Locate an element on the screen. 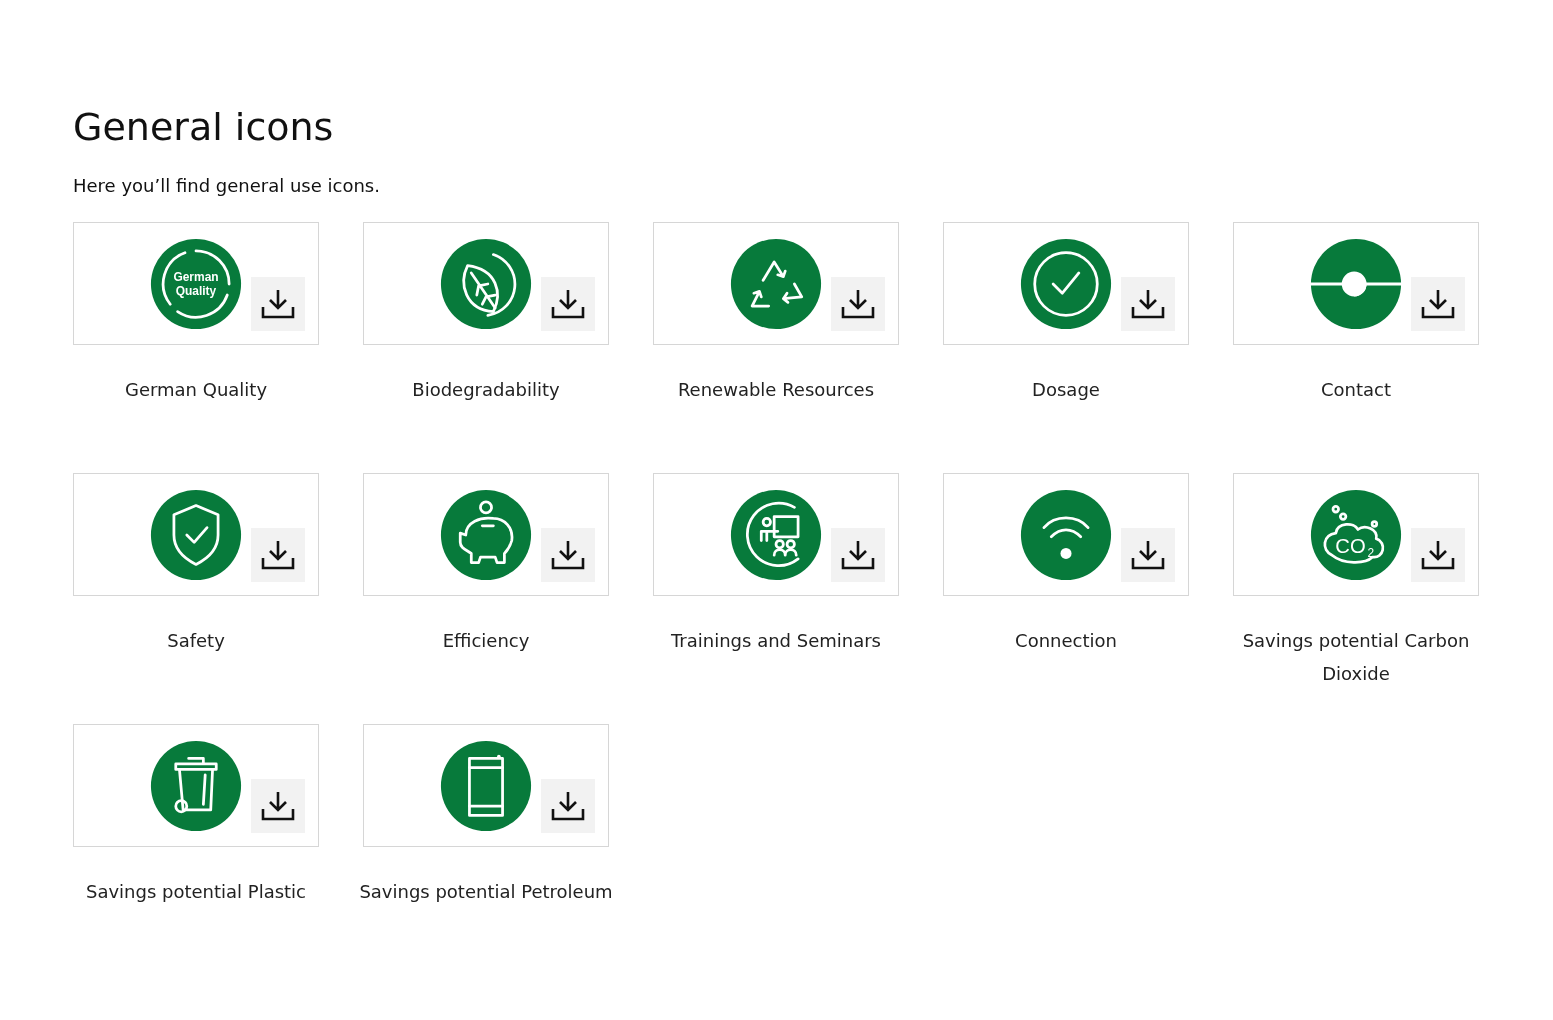  badge-text: Quality is located at coordinates (196, 290).